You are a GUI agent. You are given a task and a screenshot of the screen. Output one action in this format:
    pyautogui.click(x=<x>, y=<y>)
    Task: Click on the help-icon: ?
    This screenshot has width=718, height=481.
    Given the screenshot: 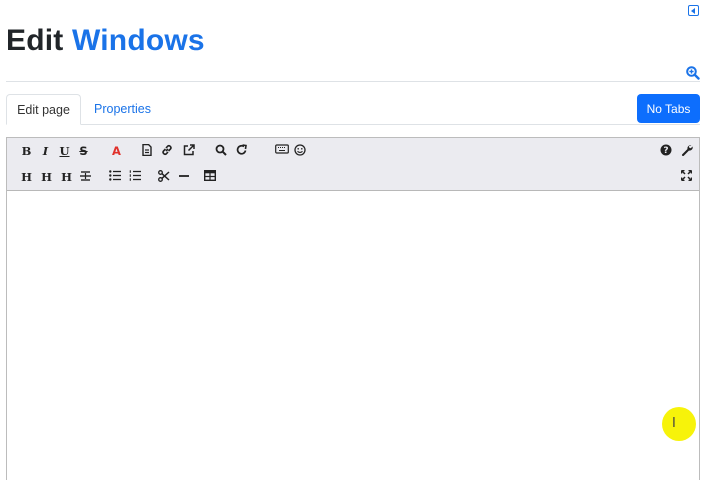 What is the action you would take?
    pyautogui.click(x=665, y=151)
    